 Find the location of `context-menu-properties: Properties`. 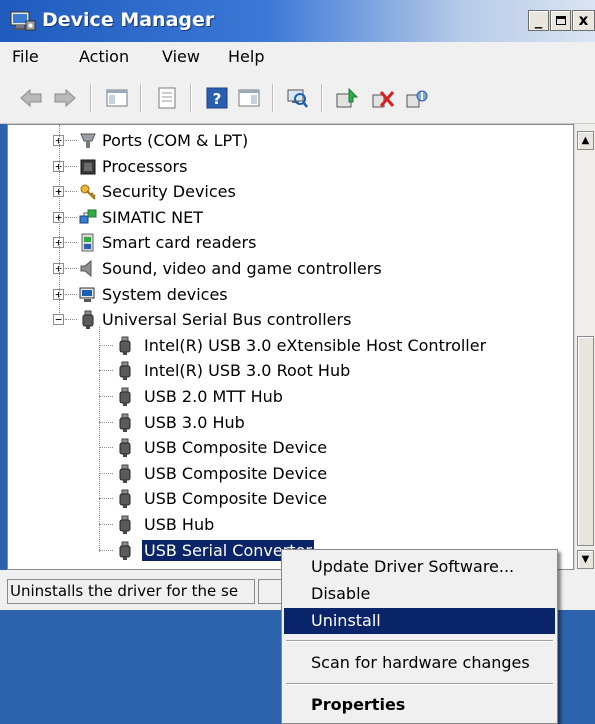

context-menu-properties: Properties is located at coordinates (419, 705).